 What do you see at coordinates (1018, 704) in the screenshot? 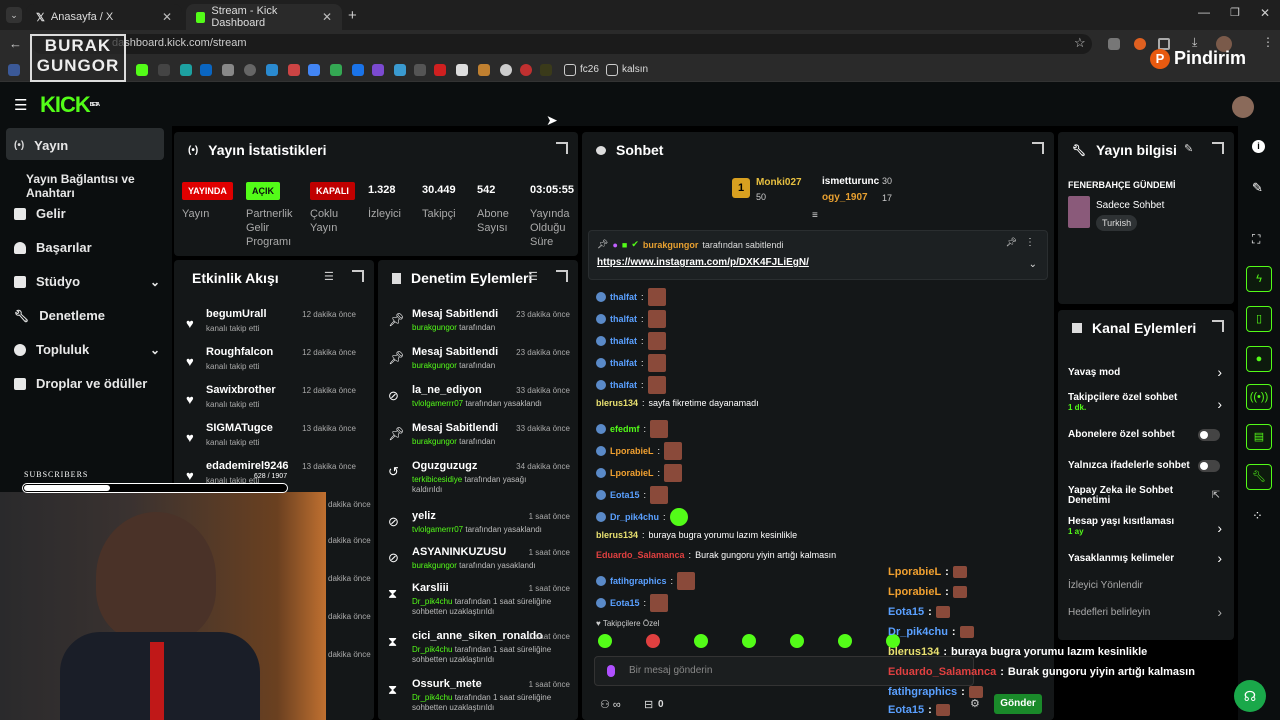
I see `send-button: Gönder` at bounding box center [1018, 704].